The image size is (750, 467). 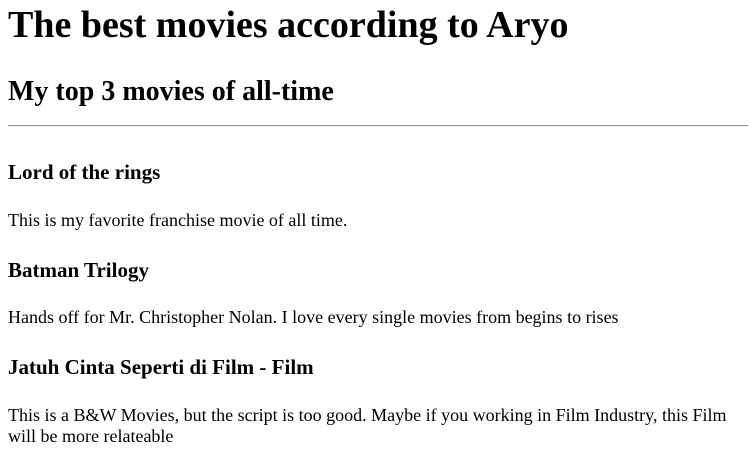 I want to click on movie-title: Lord of the rings, so click(x=84, y=172).